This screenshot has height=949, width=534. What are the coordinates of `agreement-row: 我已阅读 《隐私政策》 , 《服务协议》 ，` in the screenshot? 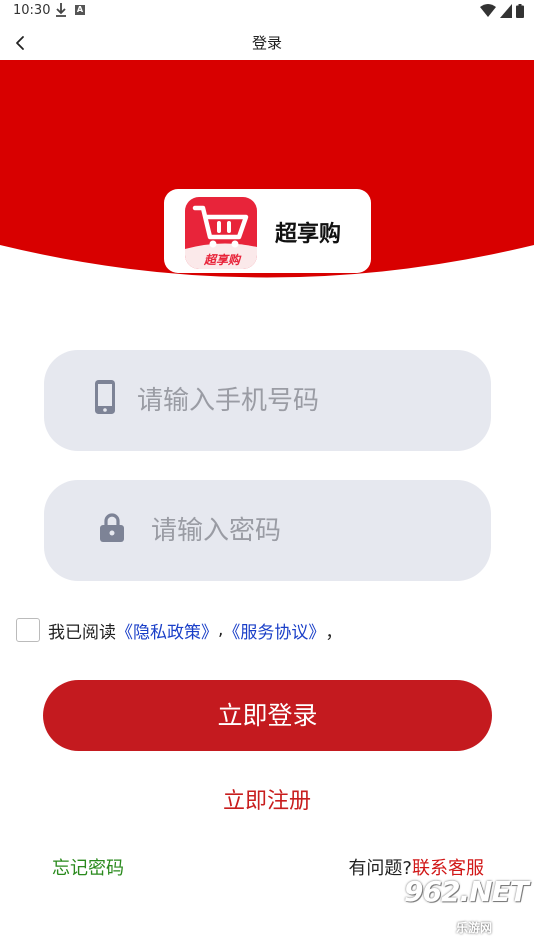 It's located at (179, 630).